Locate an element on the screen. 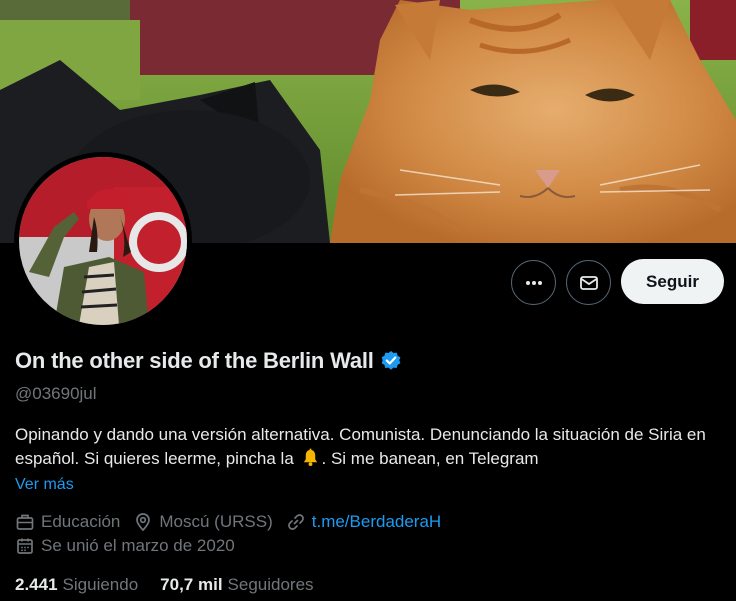 This screenshot has width=736, height=601. followers-stat: 70,7 mil Seguidores is located at coordinates (236, 585).